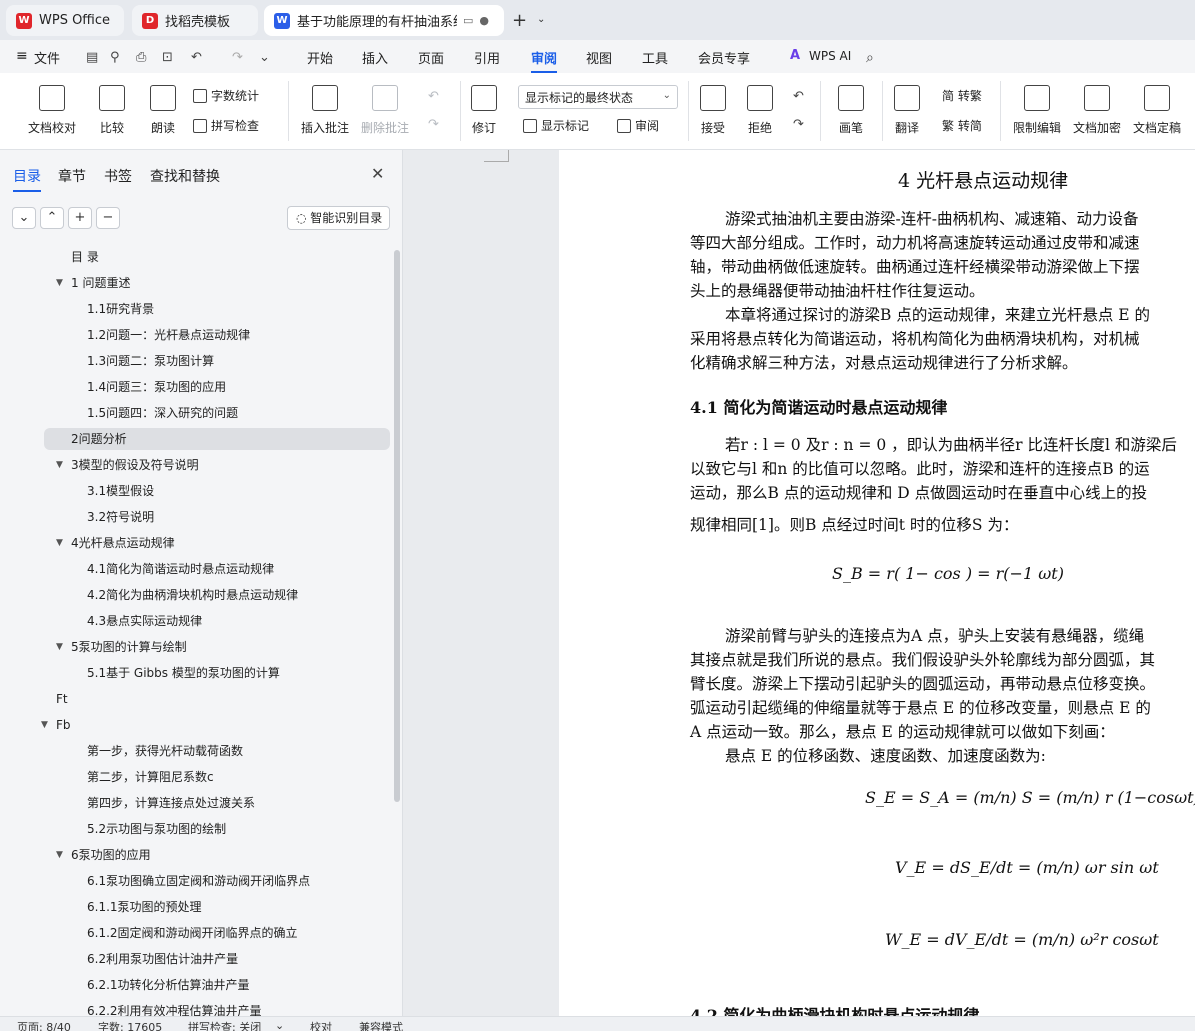 This screenshot has height=1031, width=1195. Describe the element at coordinates (22, 56) in the screenshot. I see `hamburger-icon: ≡` at that location.